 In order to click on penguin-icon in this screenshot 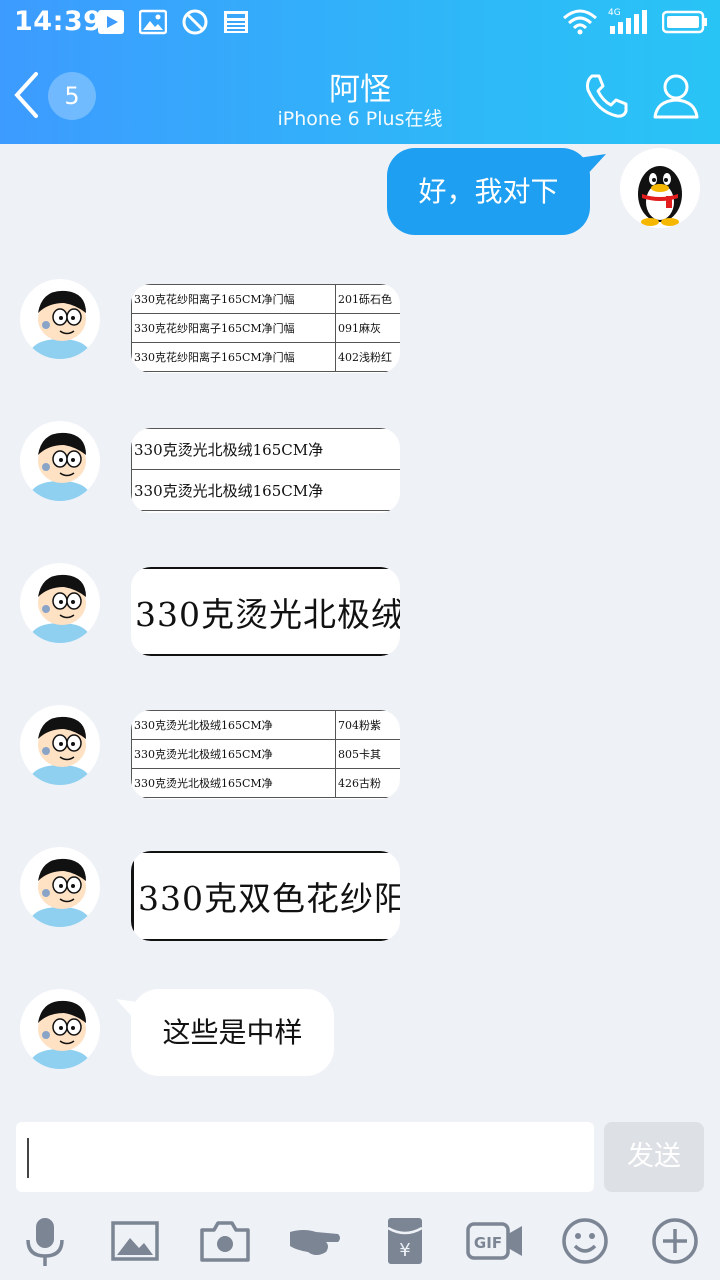, I will do `click(660, 196)`.